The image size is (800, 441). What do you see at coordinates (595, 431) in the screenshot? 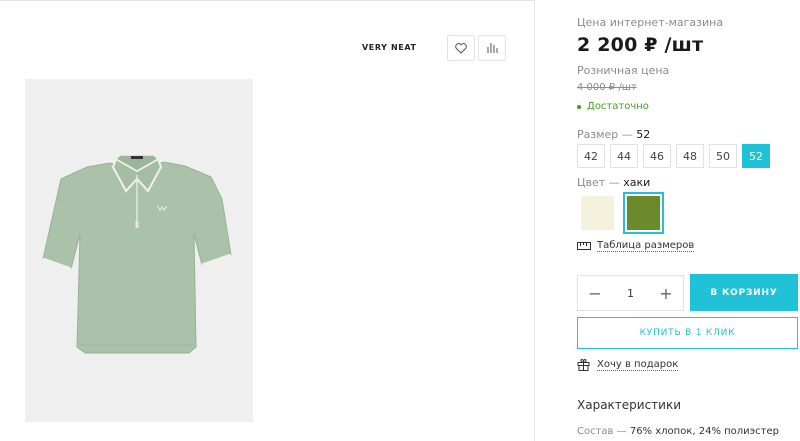
I see `composition-label: Состав` at bounding box center [595, 431].